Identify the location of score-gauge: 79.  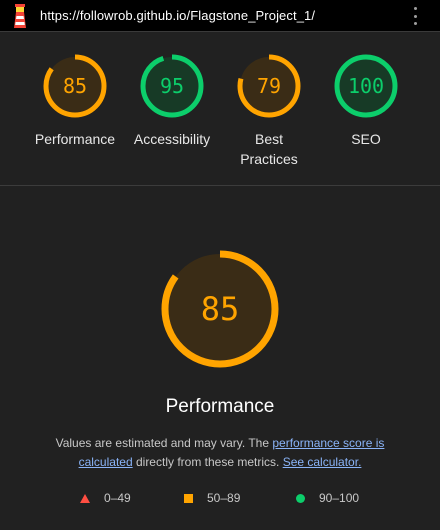
(269, 86).